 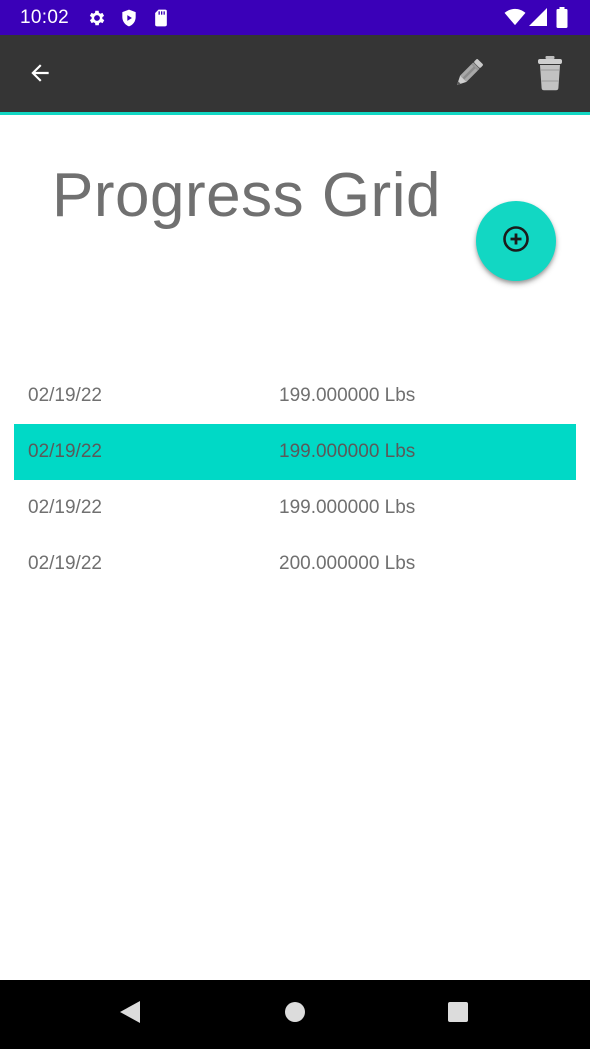 I want to click on plus-circle-icon, so click(x=516, y=241).